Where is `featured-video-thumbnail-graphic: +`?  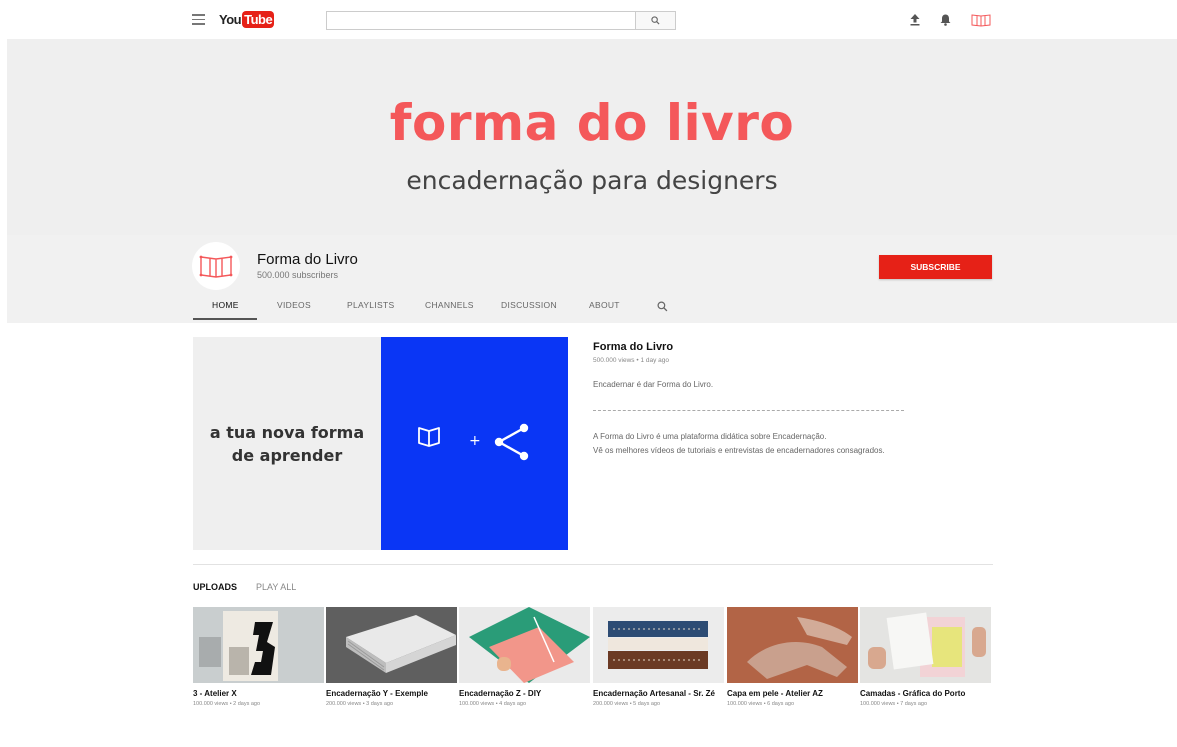 featured-video-thumbnail-graphic: + is located at coordinates (474, 443).